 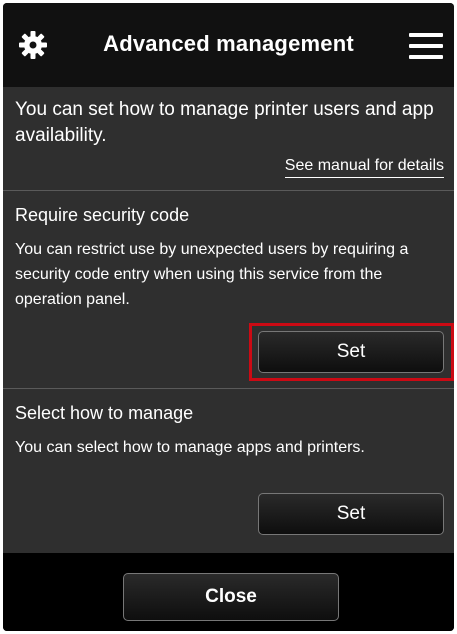 I want to click on page-title: Advanced management, so click(x=228, y=43).